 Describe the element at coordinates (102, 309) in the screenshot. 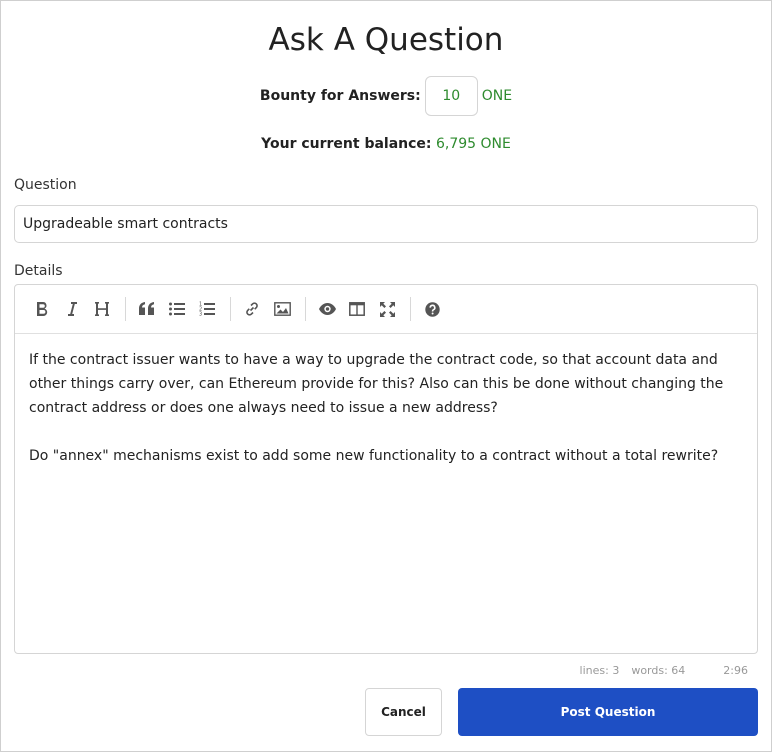

I see `heading-icon` at that location.